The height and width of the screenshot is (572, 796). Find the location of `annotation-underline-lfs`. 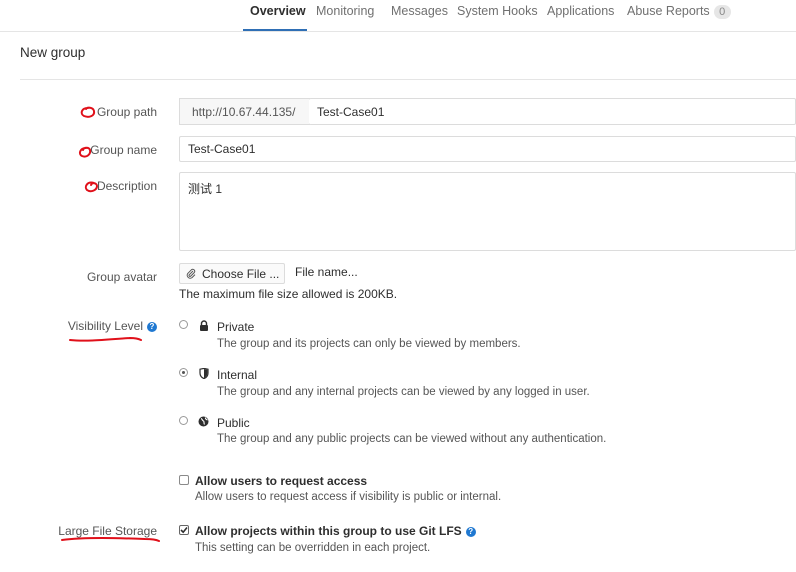

annotation-underline-lfs is located at coordinates (110, 539).